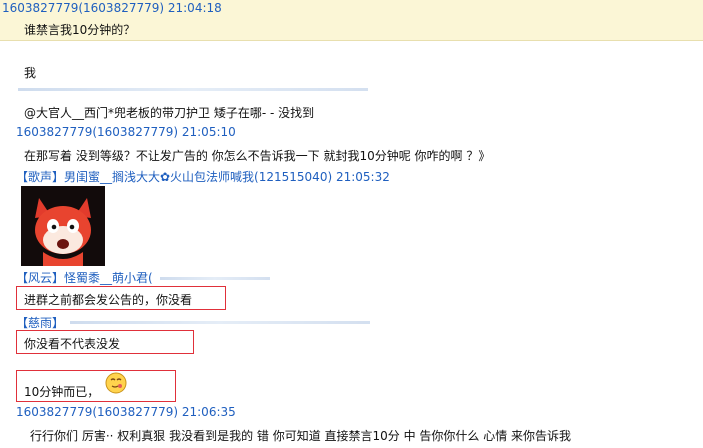  What do you see at coordinates (126, 412) in the screenshot?
I see `message-sender-6: 1603827779(1603827779) 21:06:35` at bounding box center [126, 412].